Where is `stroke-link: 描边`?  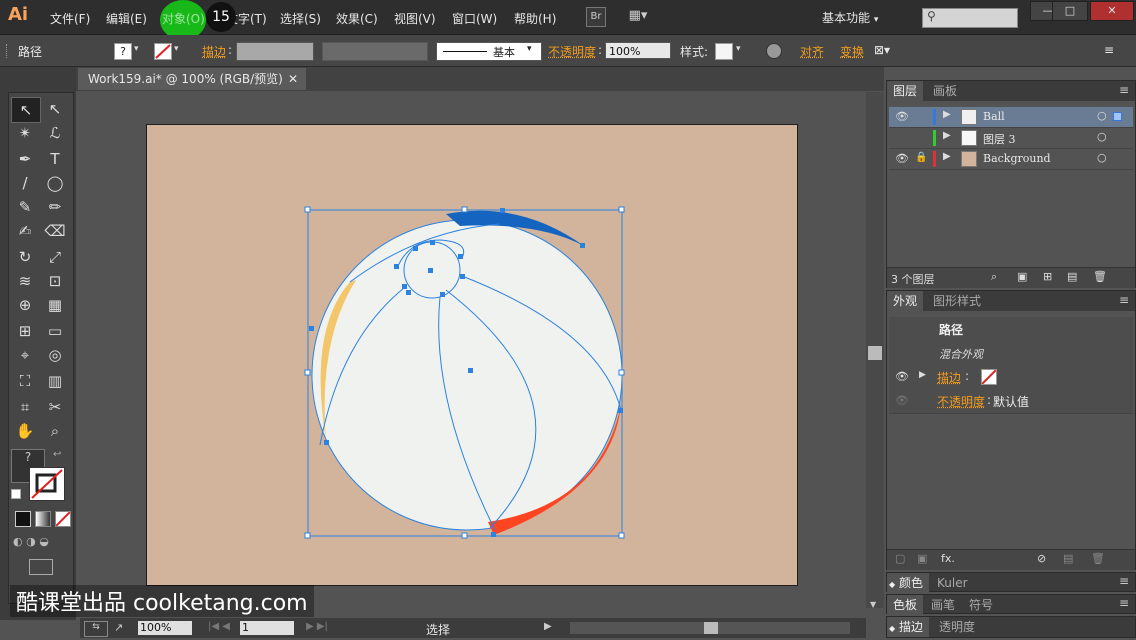 stroke-link: 描边 is located at coordinates (949, 377).